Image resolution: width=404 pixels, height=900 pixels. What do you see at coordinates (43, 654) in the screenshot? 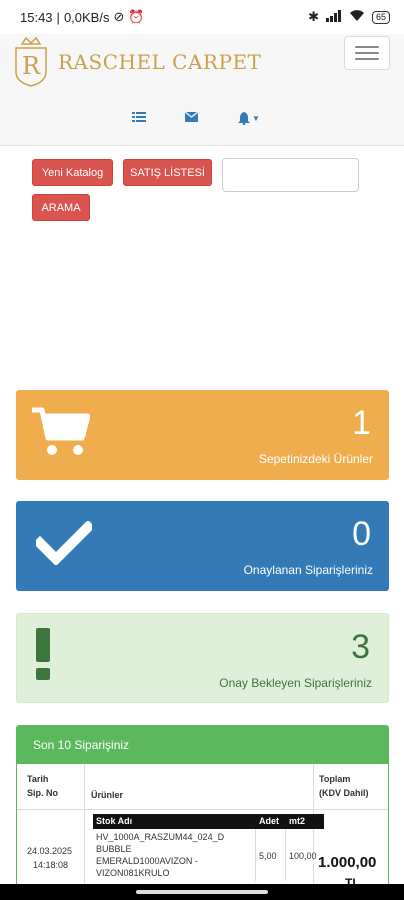
I see `exclamation-icon` at bounding box center [43, 654].